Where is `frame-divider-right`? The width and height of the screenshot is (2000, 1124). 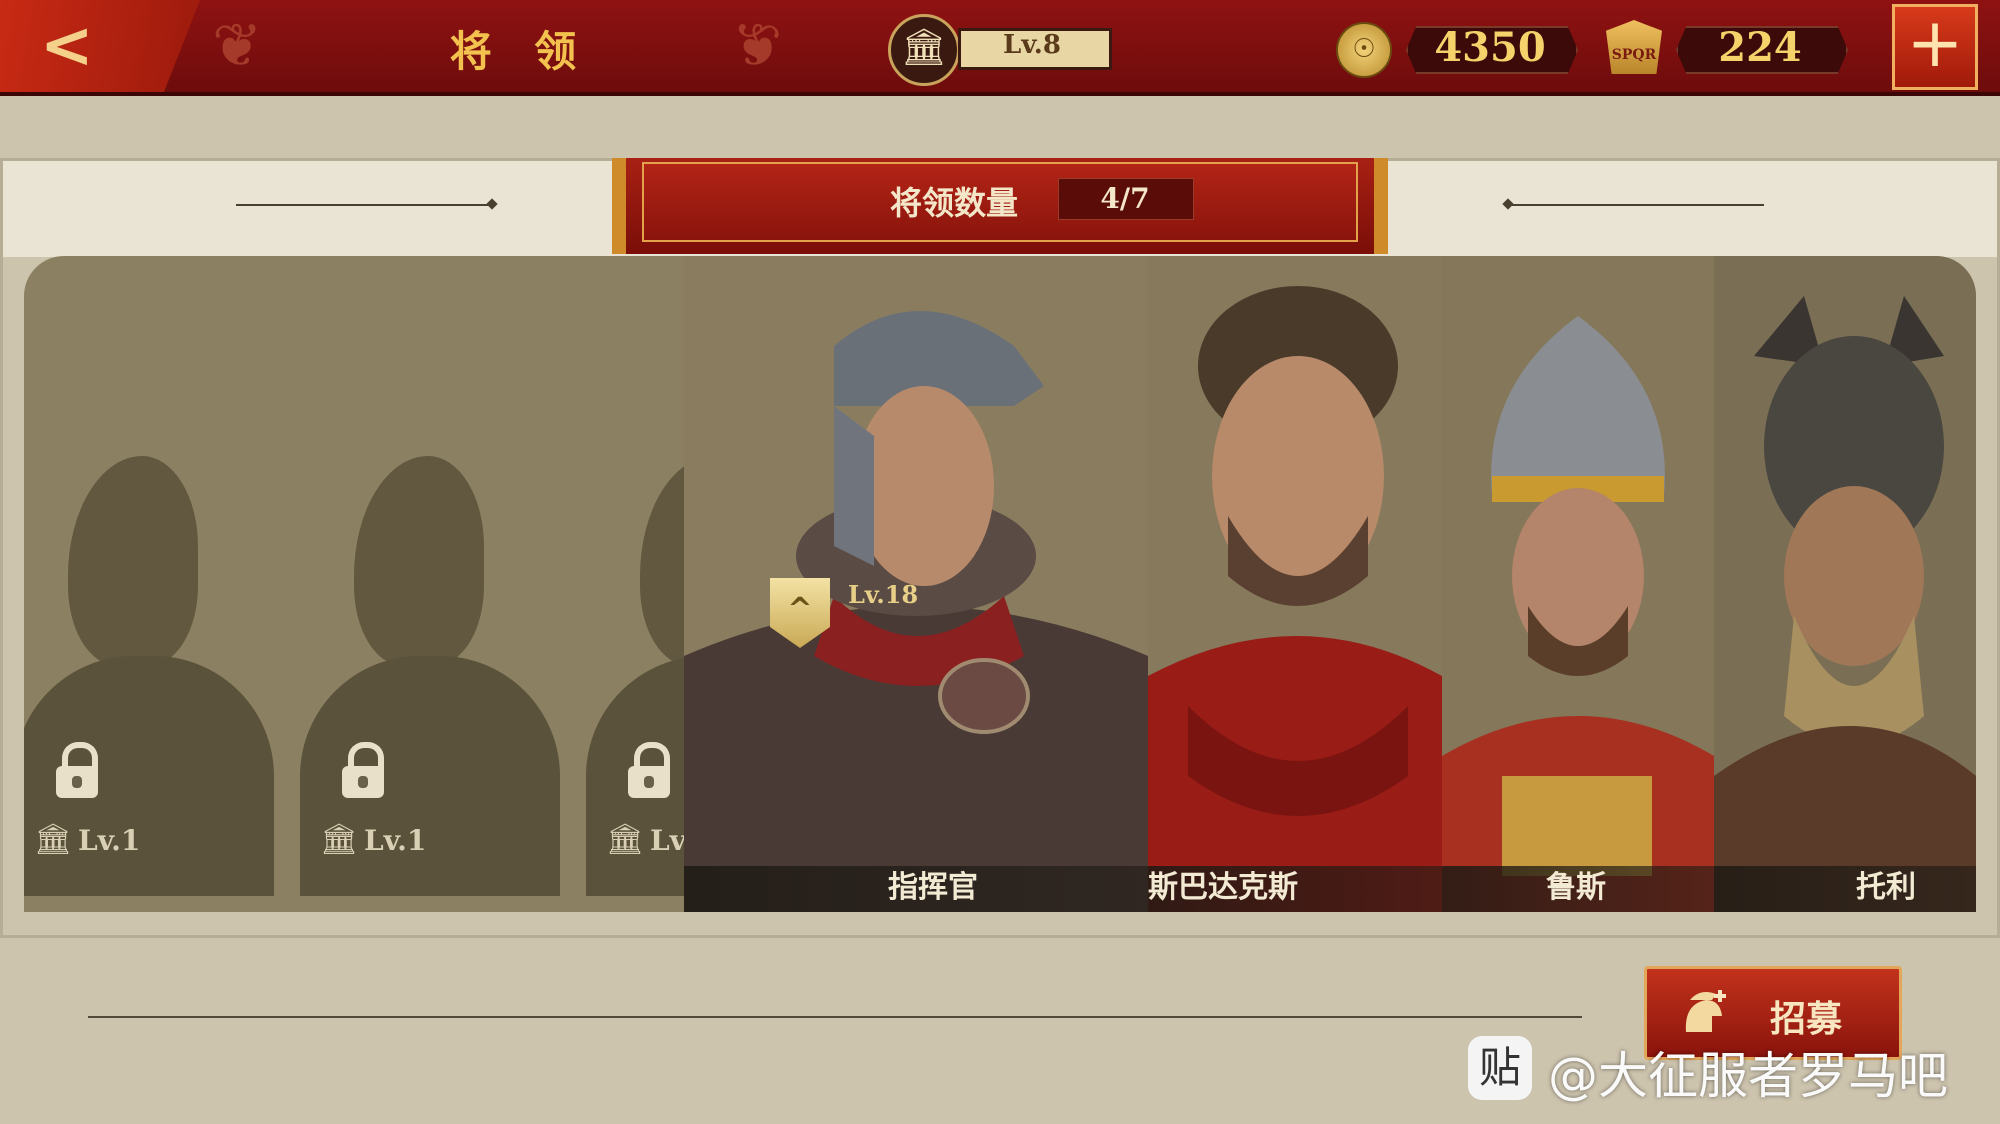 frame-divider-right is located at coordinates (1636, 205).